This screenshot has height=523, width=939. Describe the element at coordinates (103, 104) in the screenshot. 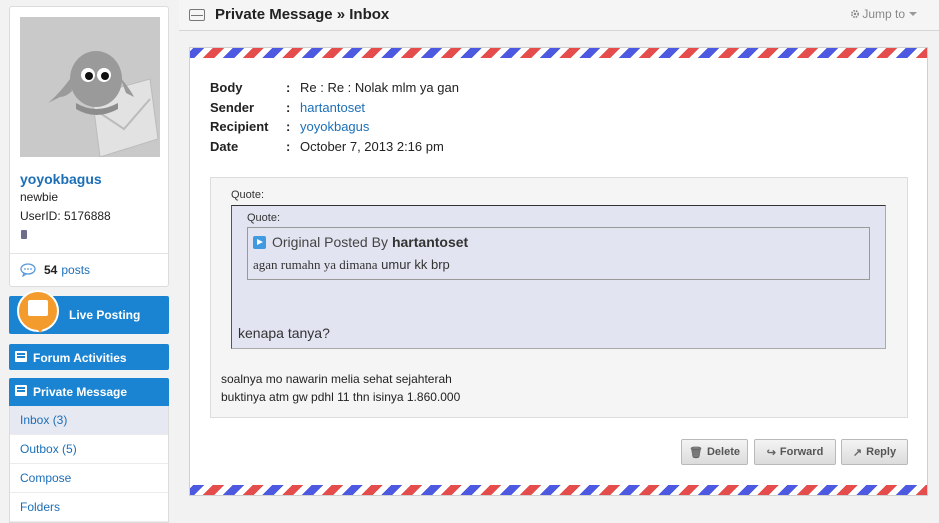

I see `mascot-icon` at that location.